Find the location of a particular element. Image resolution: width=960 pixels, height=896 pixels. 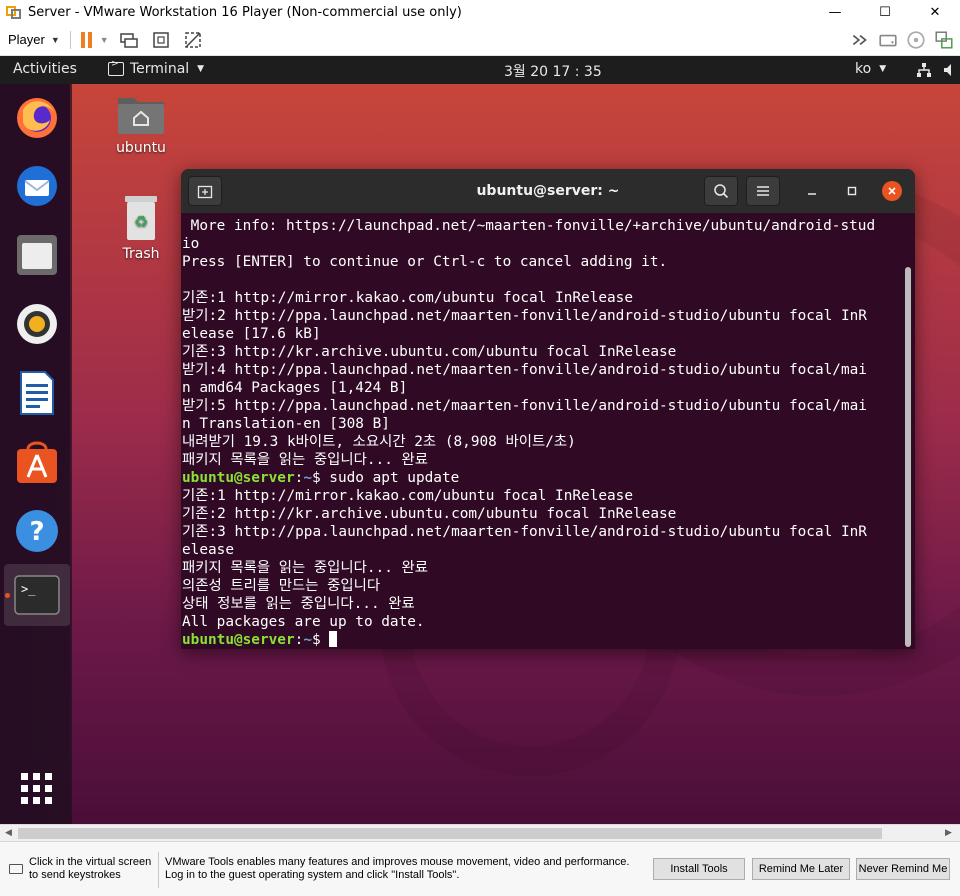

command-text: $ is located at coordinates (320, 640).